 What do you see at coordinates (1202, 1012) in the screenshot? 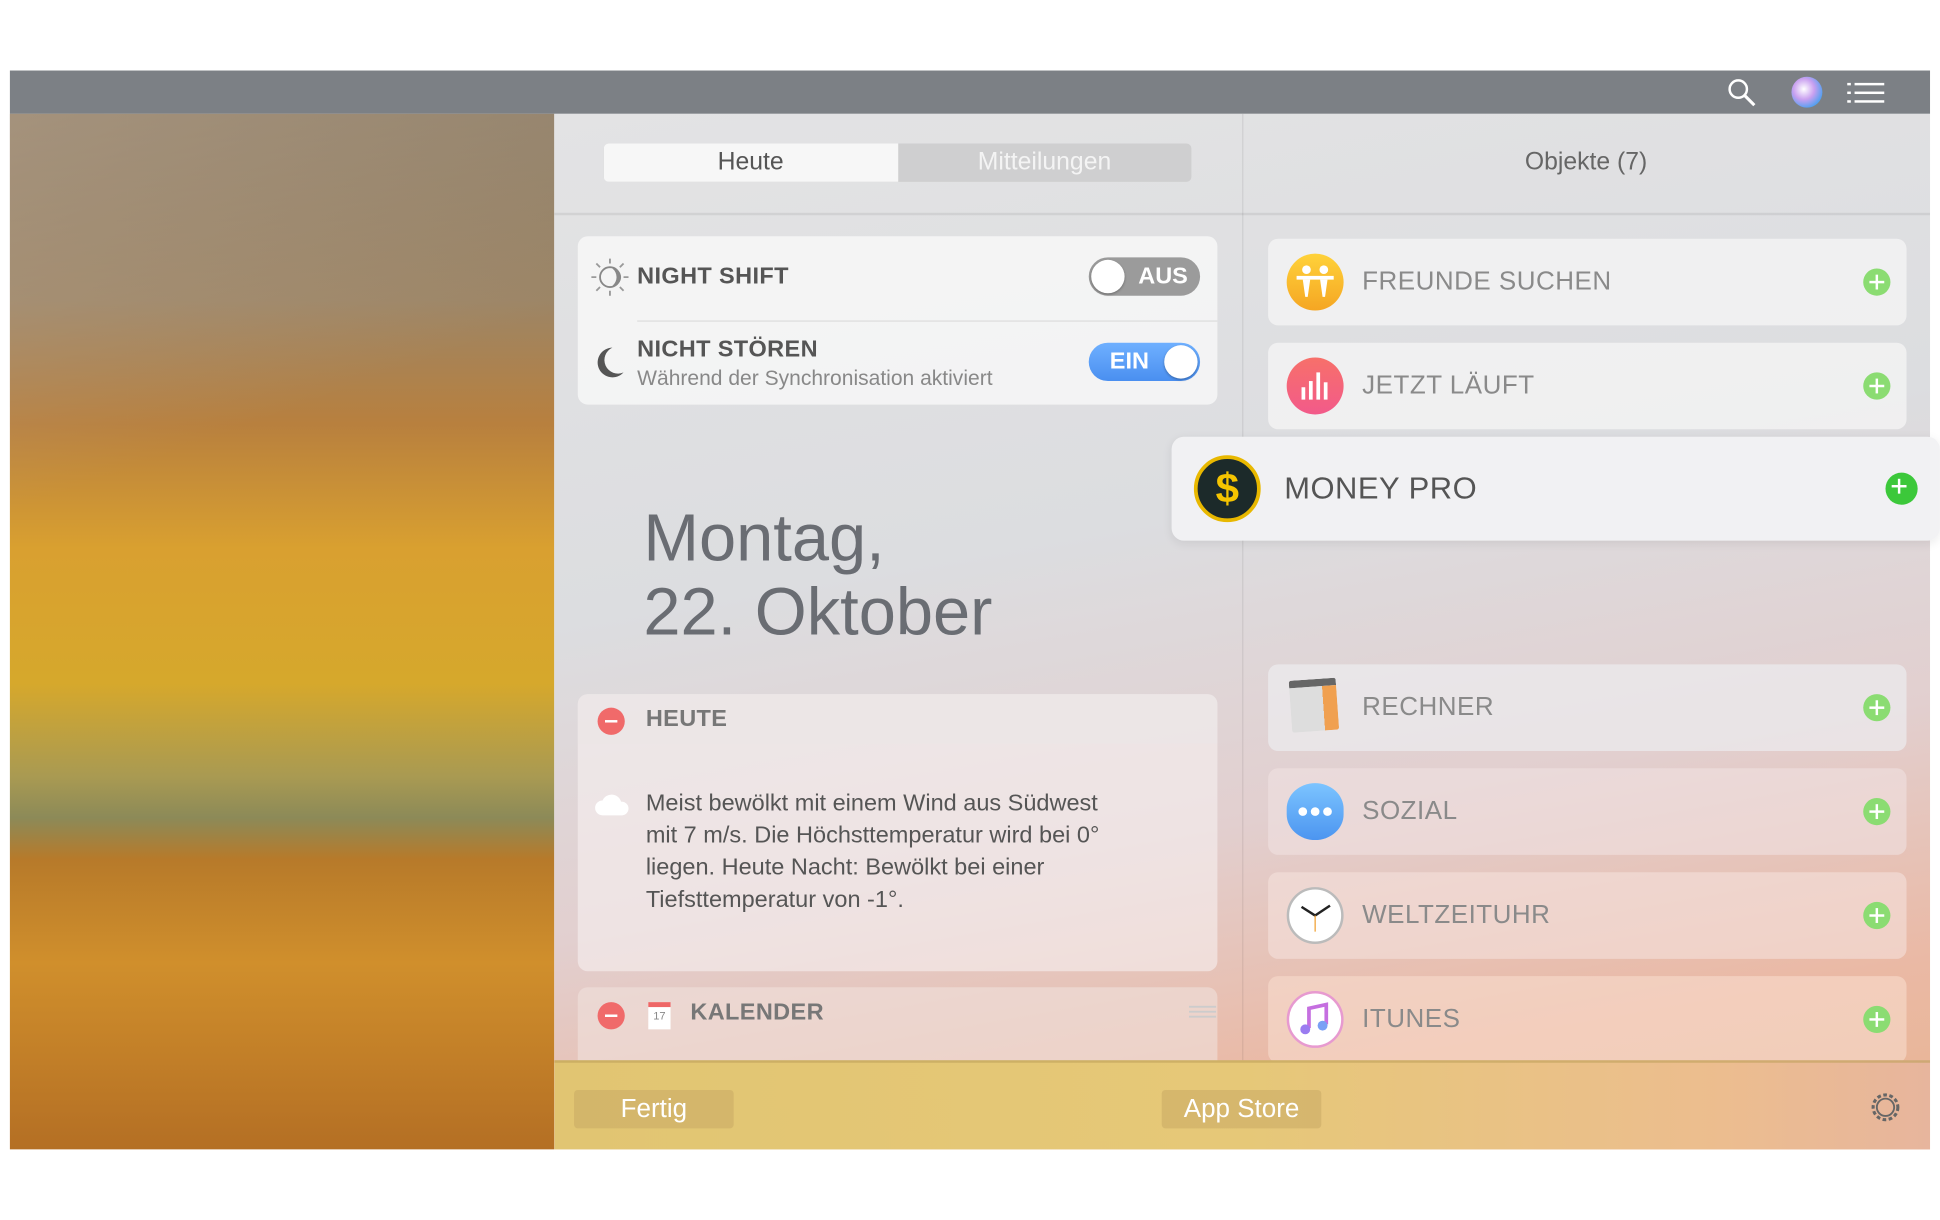
I see `drag-handle-icon` at bounding box center [1202, 1012].